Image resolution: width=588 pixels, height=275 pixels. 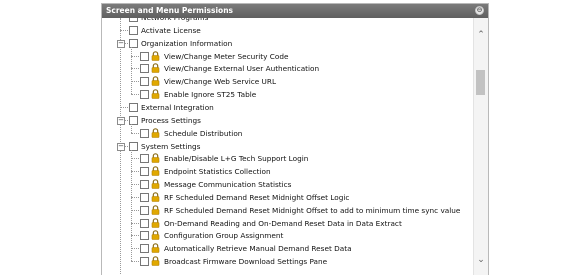 What do you see at coordinates (480, 146) in the screenshot?
I see `vertical-scrollbar: ⌃ ⌄` at bounding box center [480, 146].